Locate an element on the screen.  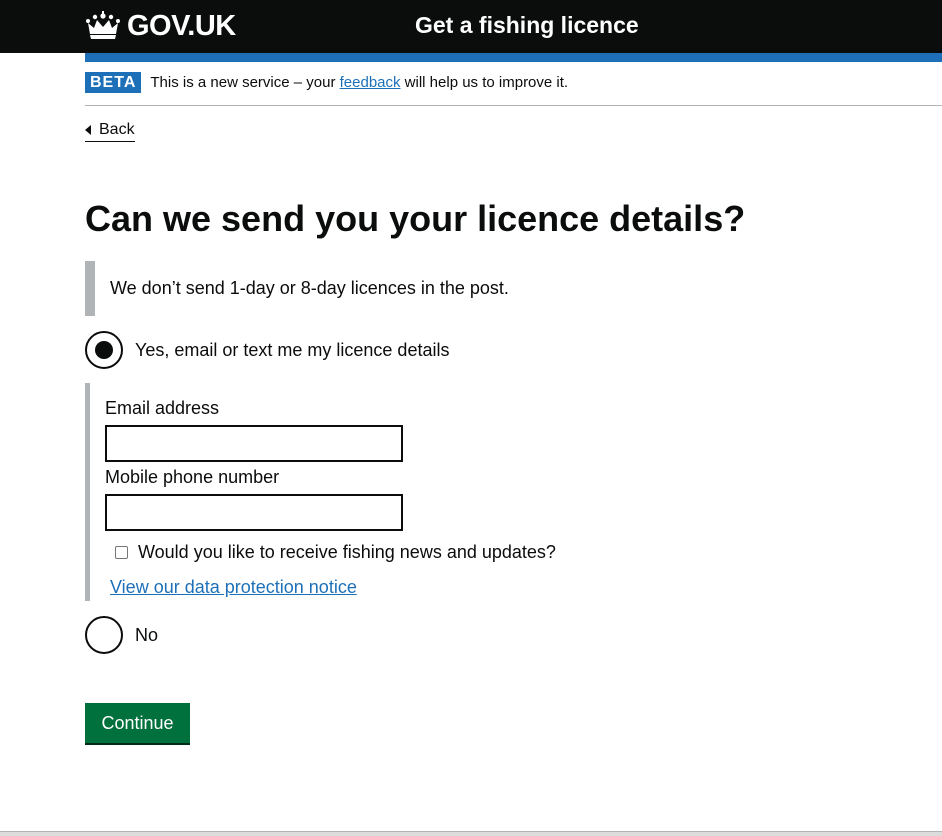
data-protection-link: View our data protection notice is located at coordinates (233, 587).